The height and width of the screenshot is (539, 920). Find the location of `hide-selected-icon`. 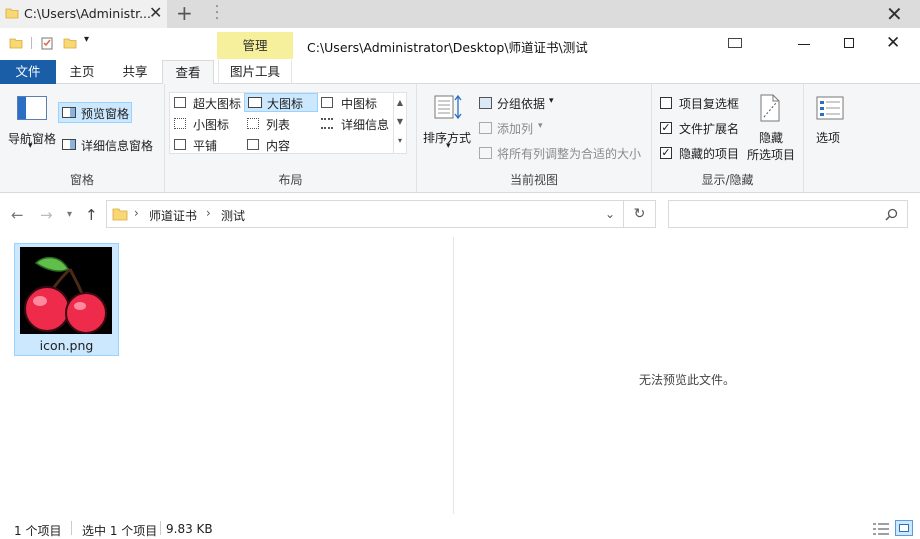

hide-selected-icon is located at coordinates (770, 108).